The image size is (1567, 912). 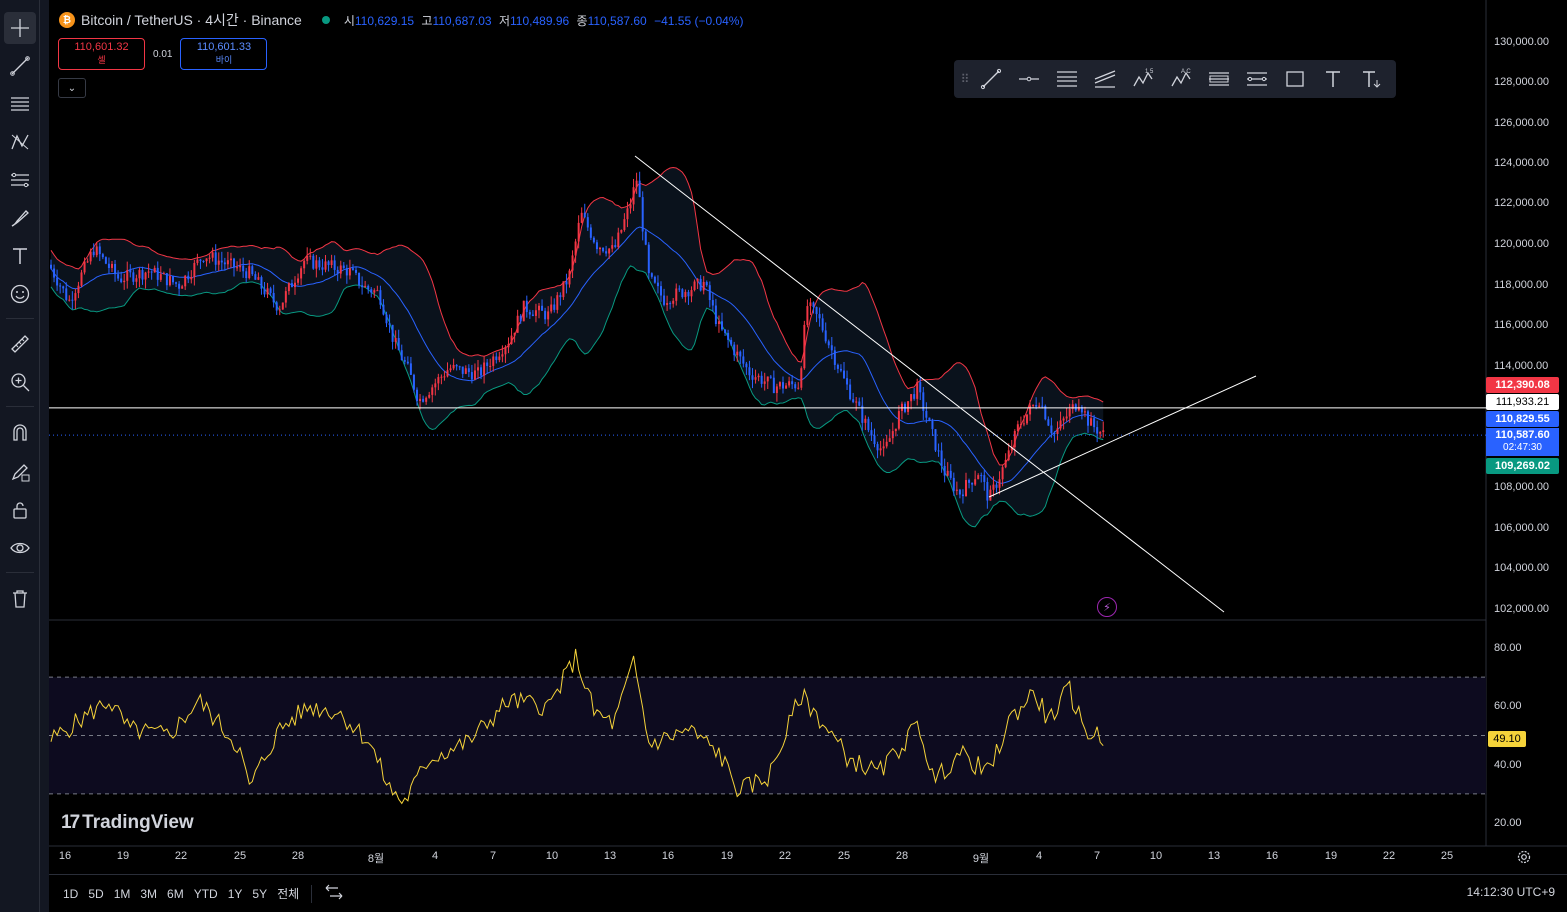 What do you see at coordinates (1181, 79) in the screenshot?
I see `abcd-icon: A C` at bounding box center [1181, 79].